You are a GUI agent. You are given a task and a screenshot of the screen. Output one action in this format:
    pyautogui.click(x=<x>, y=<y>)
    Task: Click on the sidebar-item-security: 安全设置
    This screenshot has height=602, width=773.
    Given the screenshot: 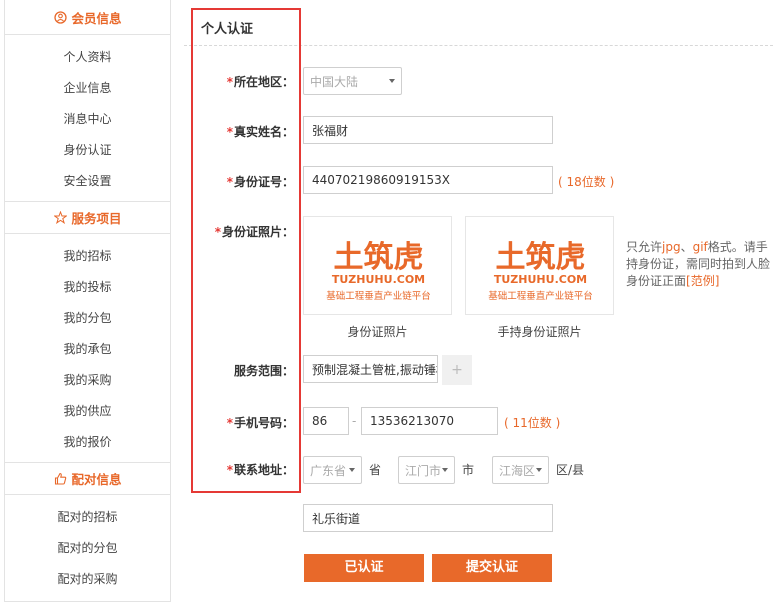 What is the action you would take?
    pyautogui.click(x=87, y=181)
    